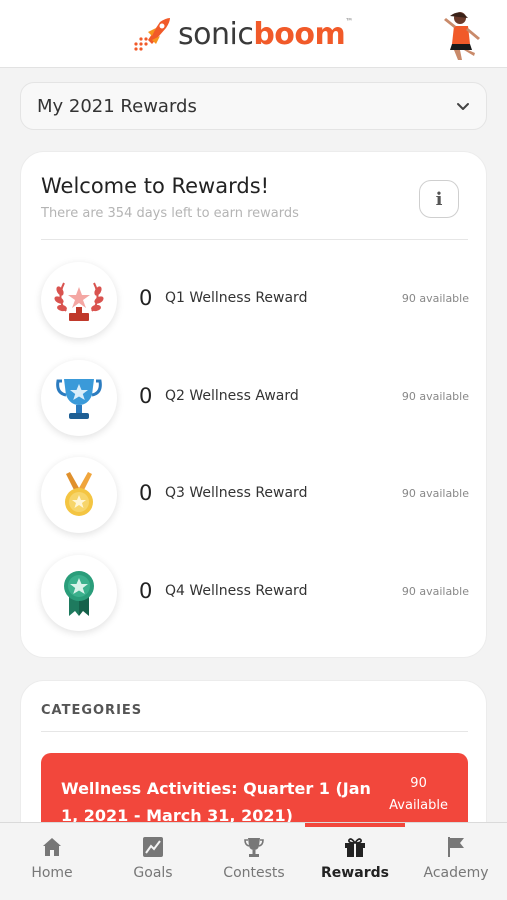 The height and width of the screenshot is (900, 507). Describe the element at coordinates (153, 847) in the screenshot. I see `chart-icon` at that location.